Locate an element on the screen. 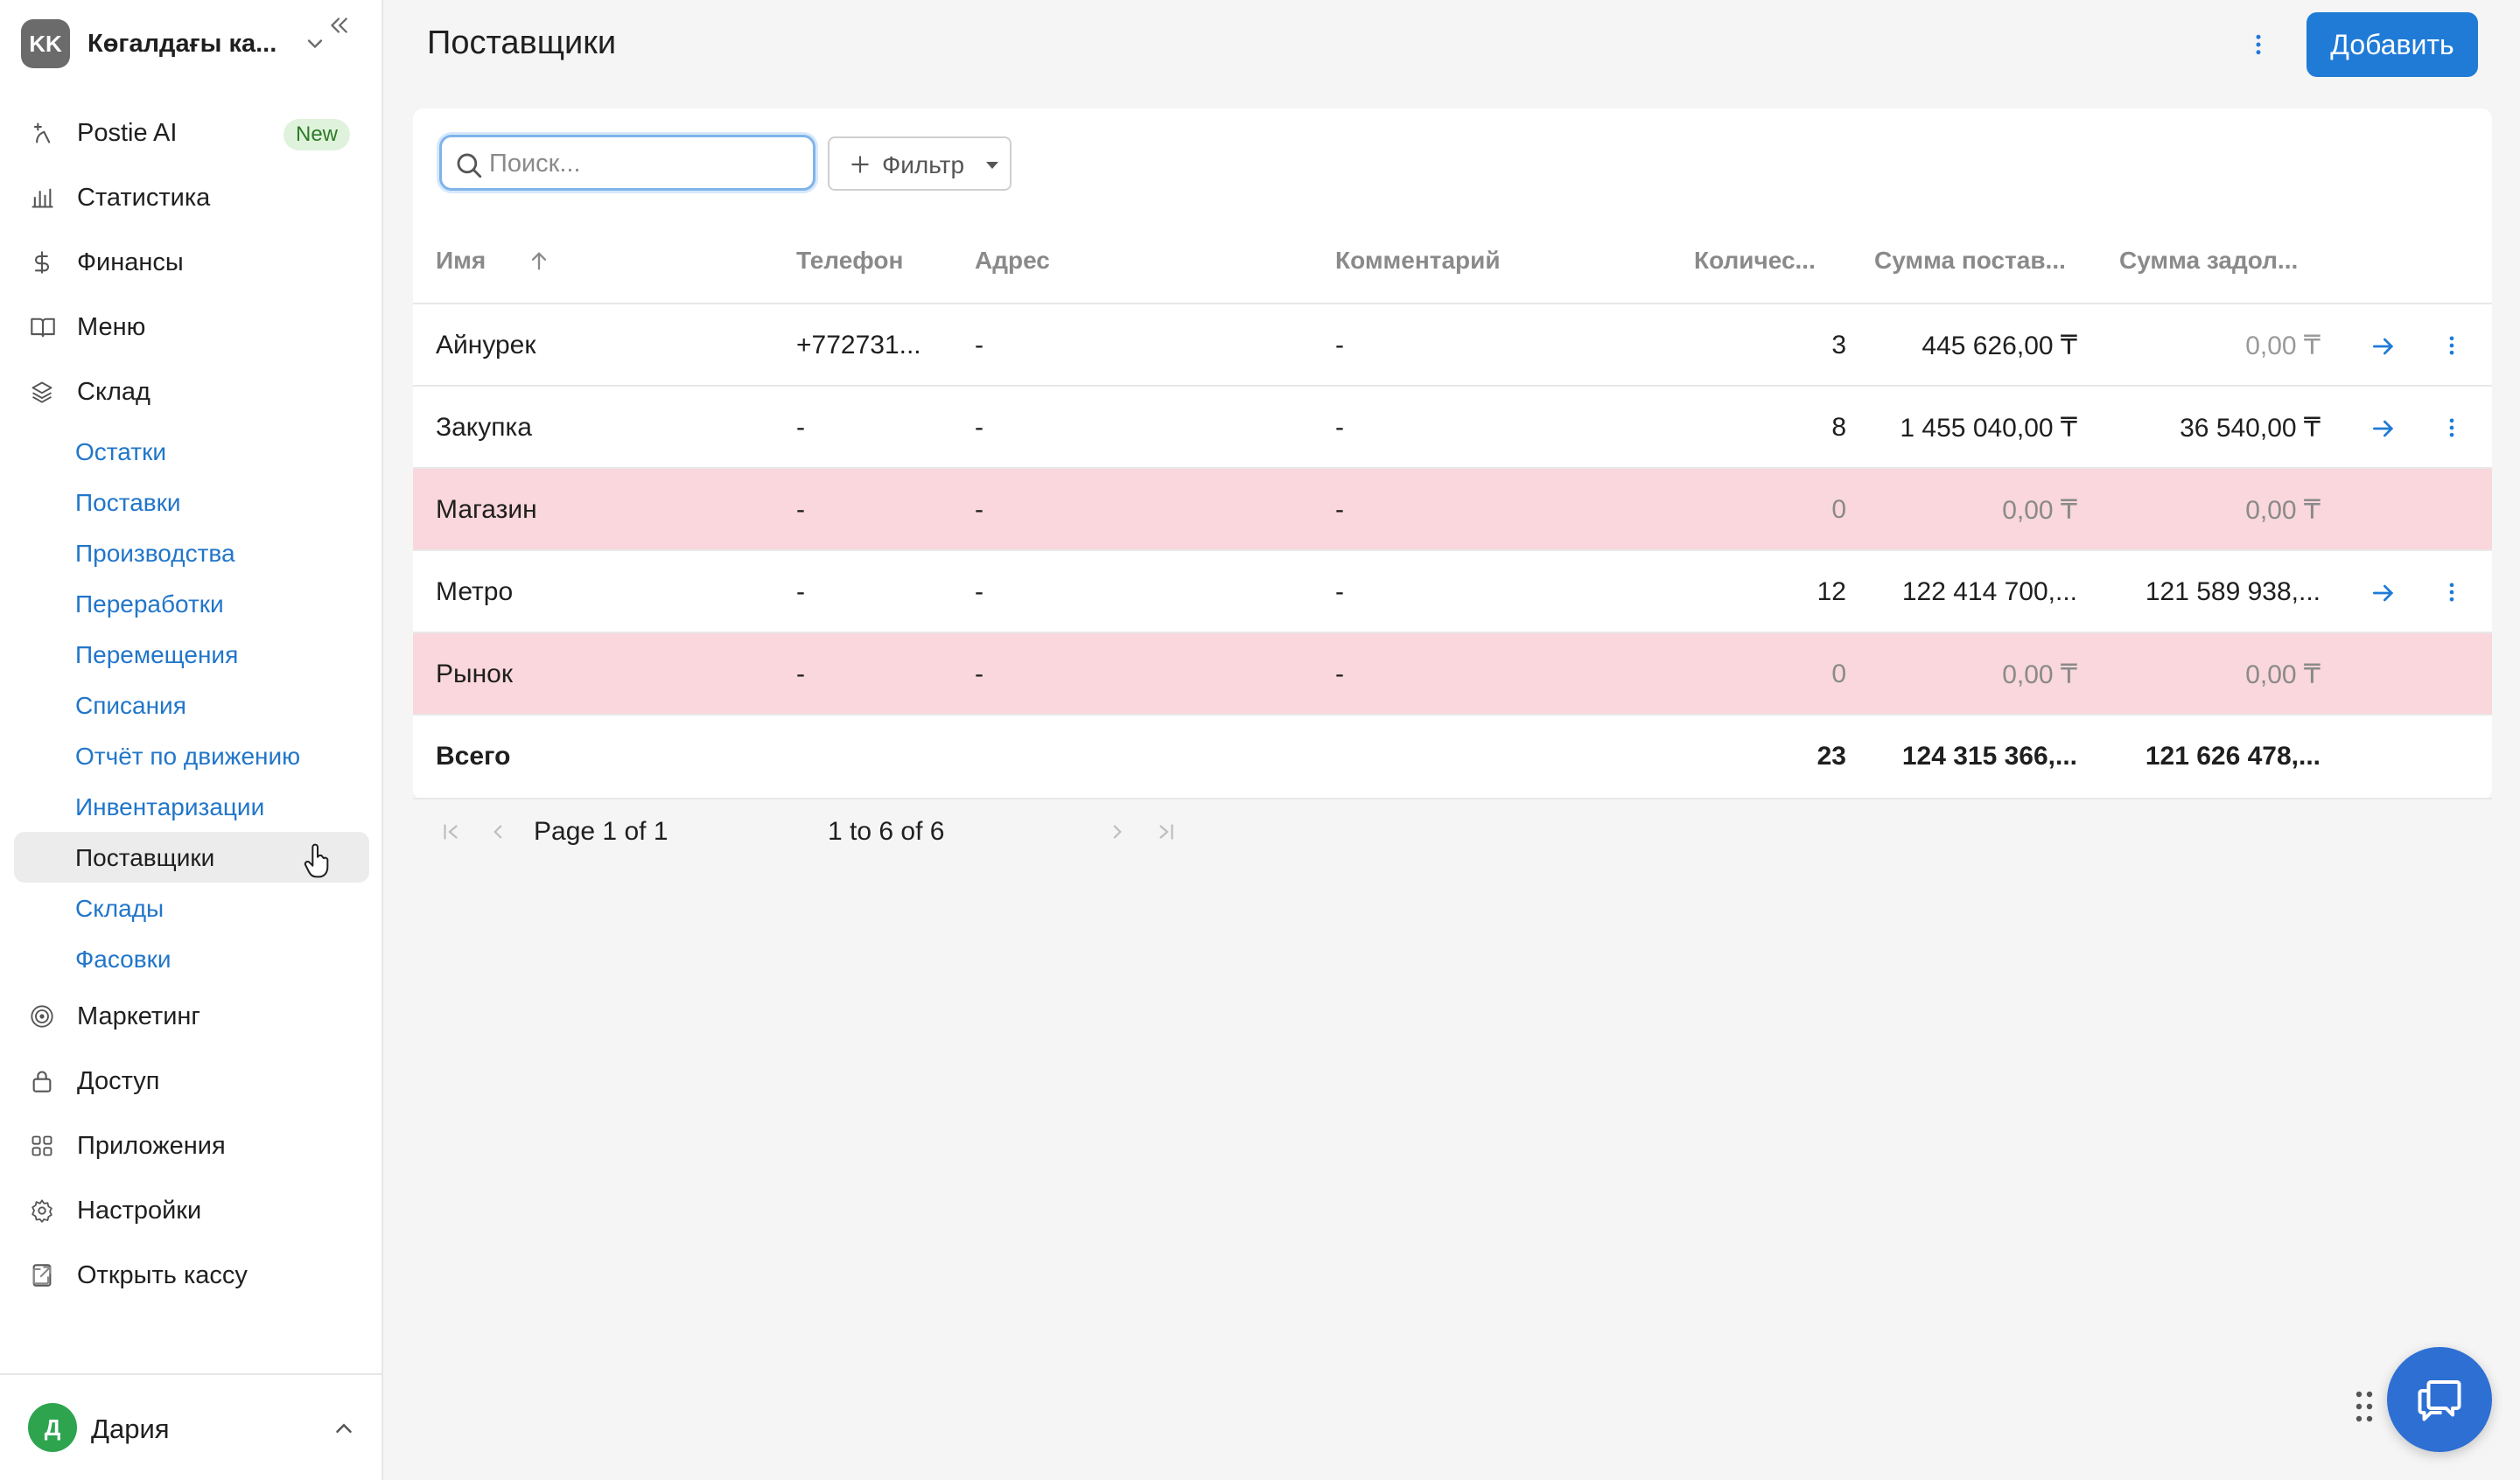 The image size is (2520, 1480). cell-count: 3 is located at coordinates (1838, 346).